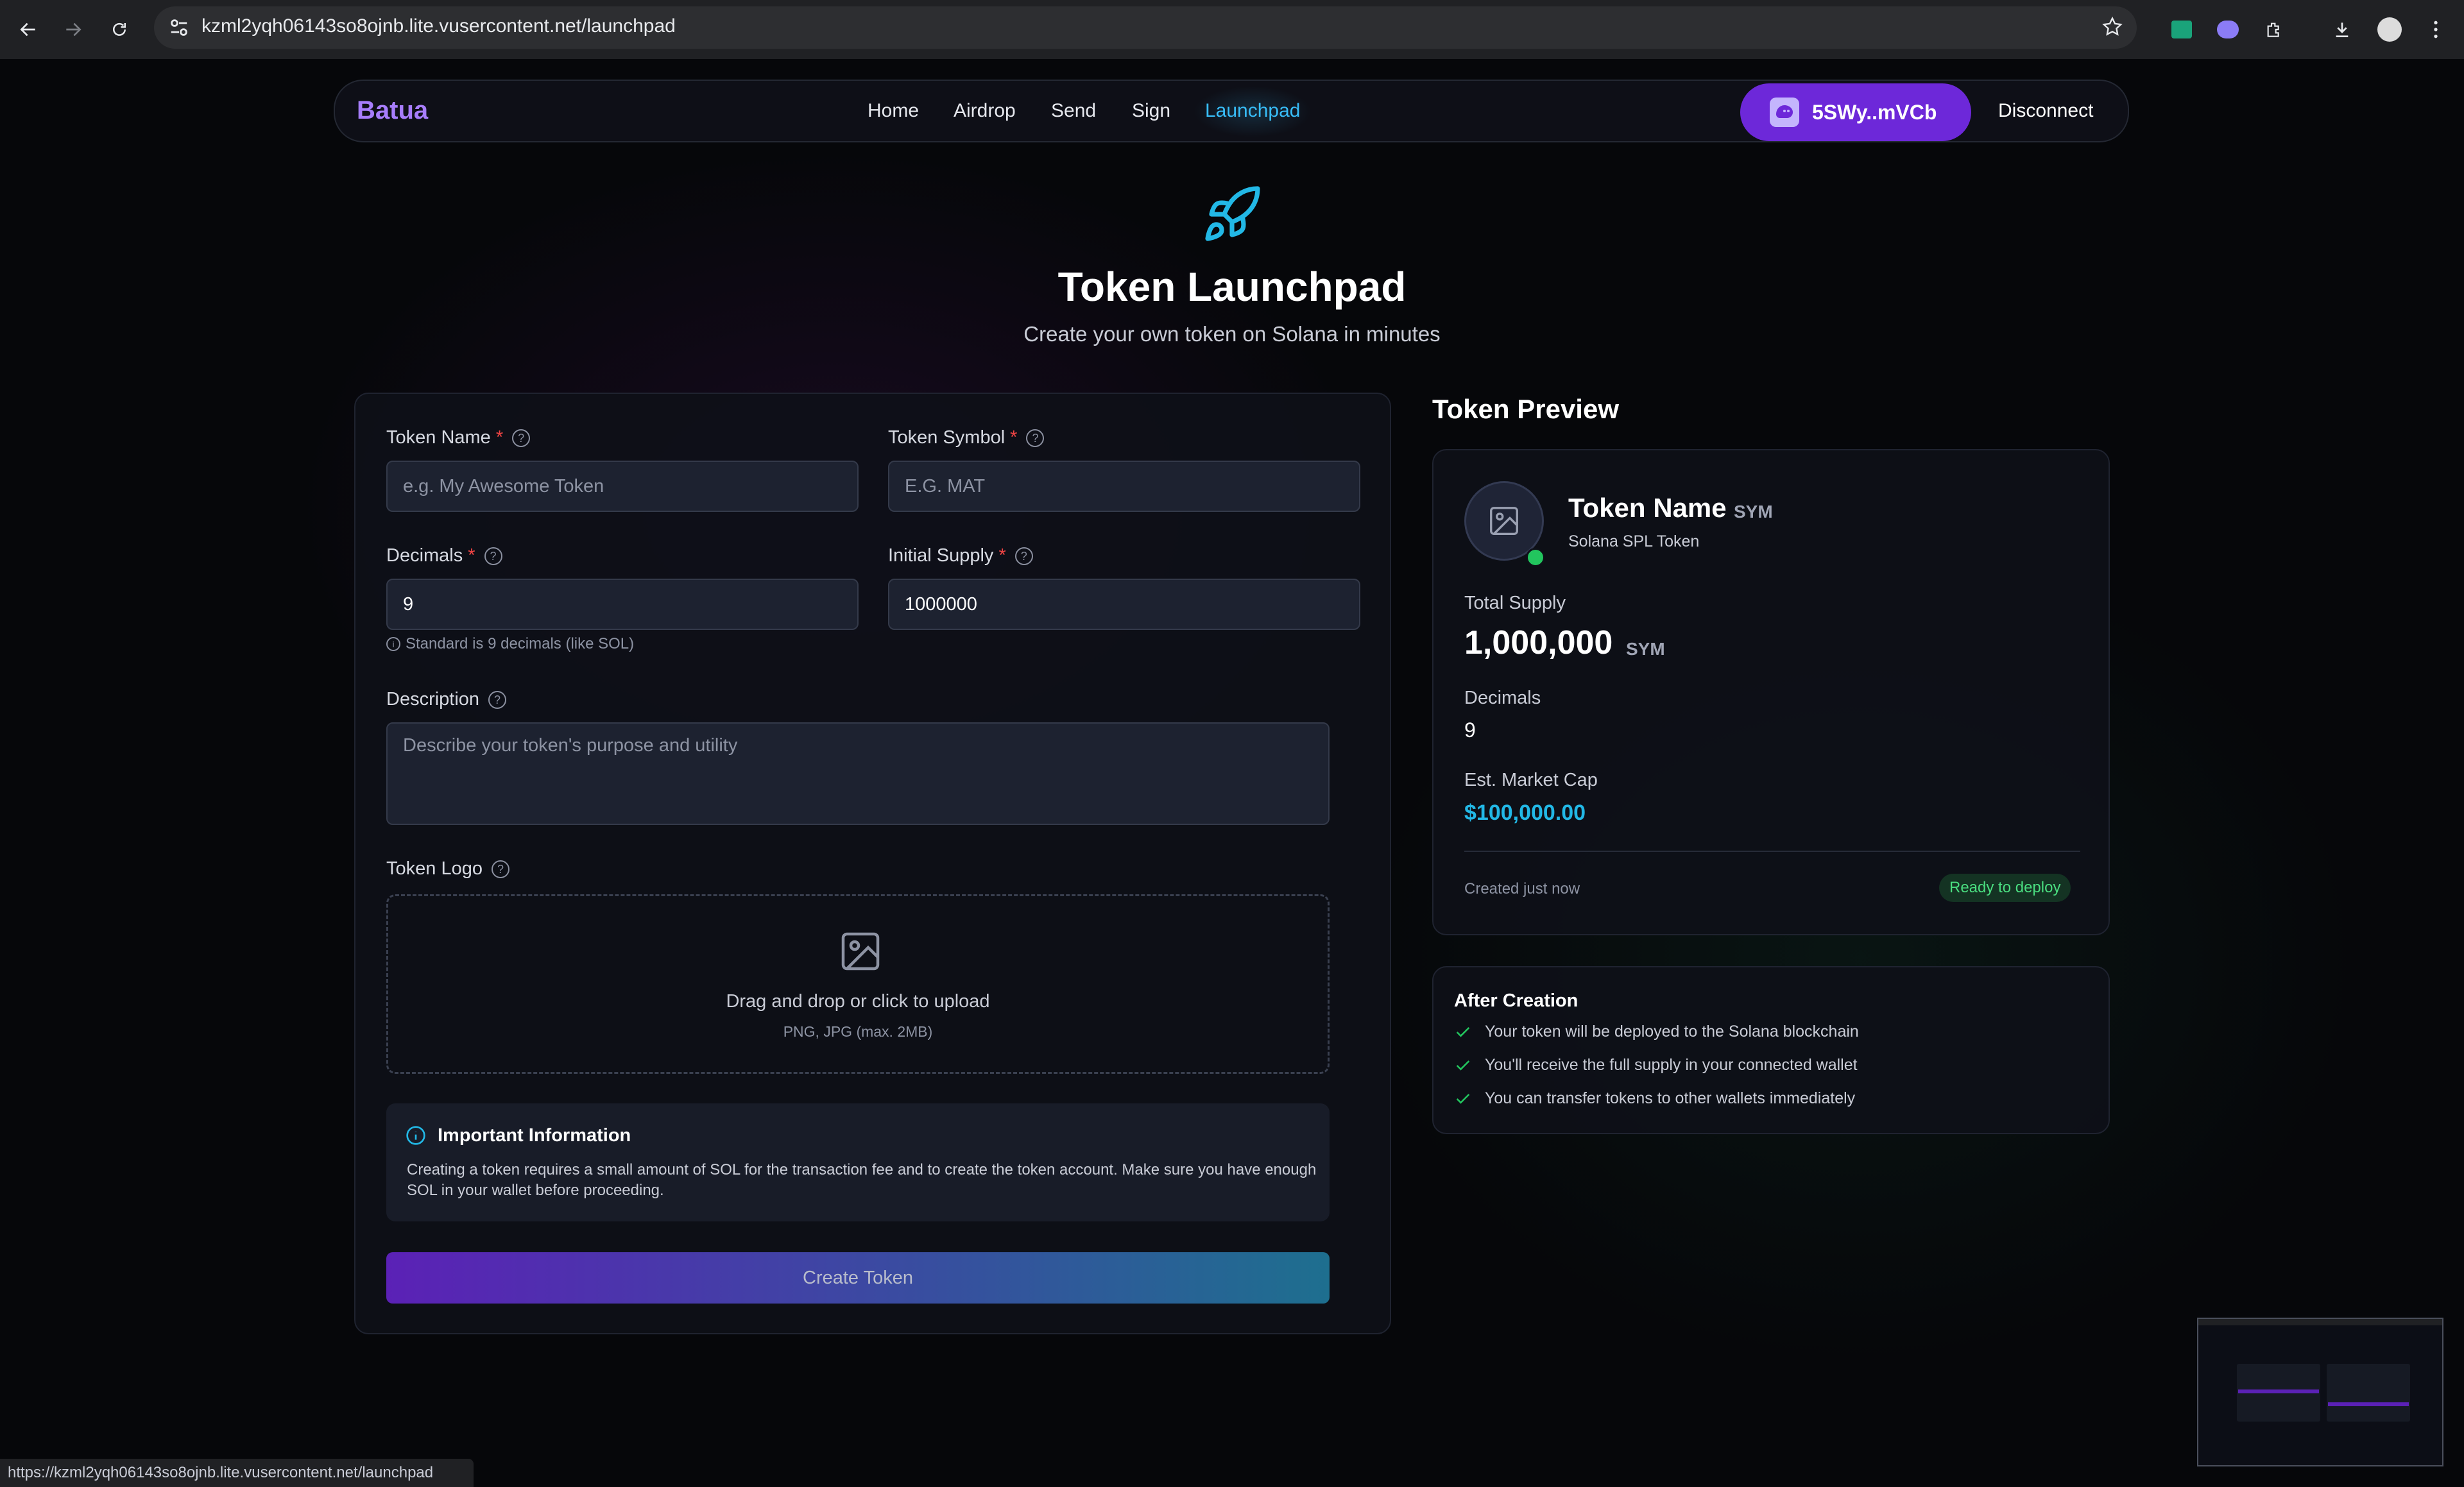 This screenshot has width=2464, height=1487. What do you see at coordinates (894, 111) in the screenshot?
I see `nav-home: Home` at bounding box center [894, 111].